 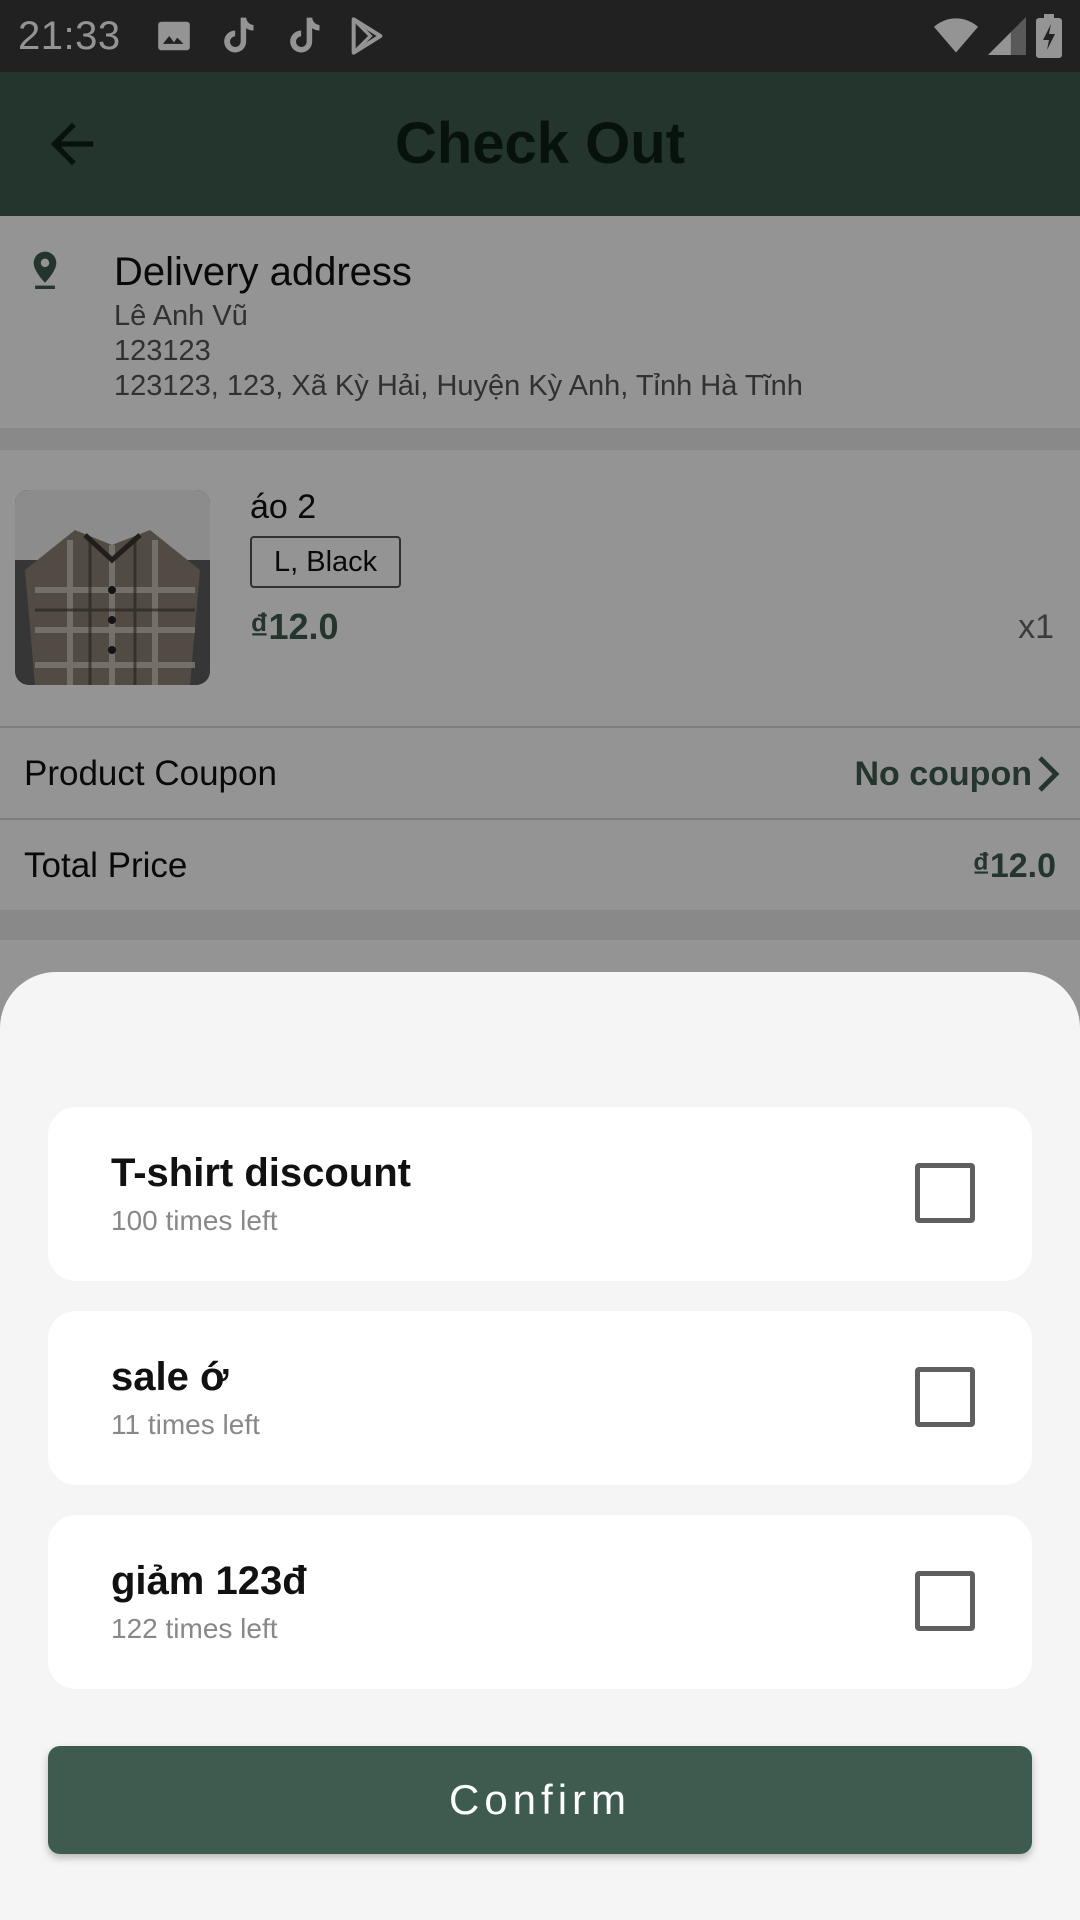 What do you see at coordinates (540, 1800) in the screenshot?
I see `confirm-button: Confirm` at bounding box center [540, 1800].